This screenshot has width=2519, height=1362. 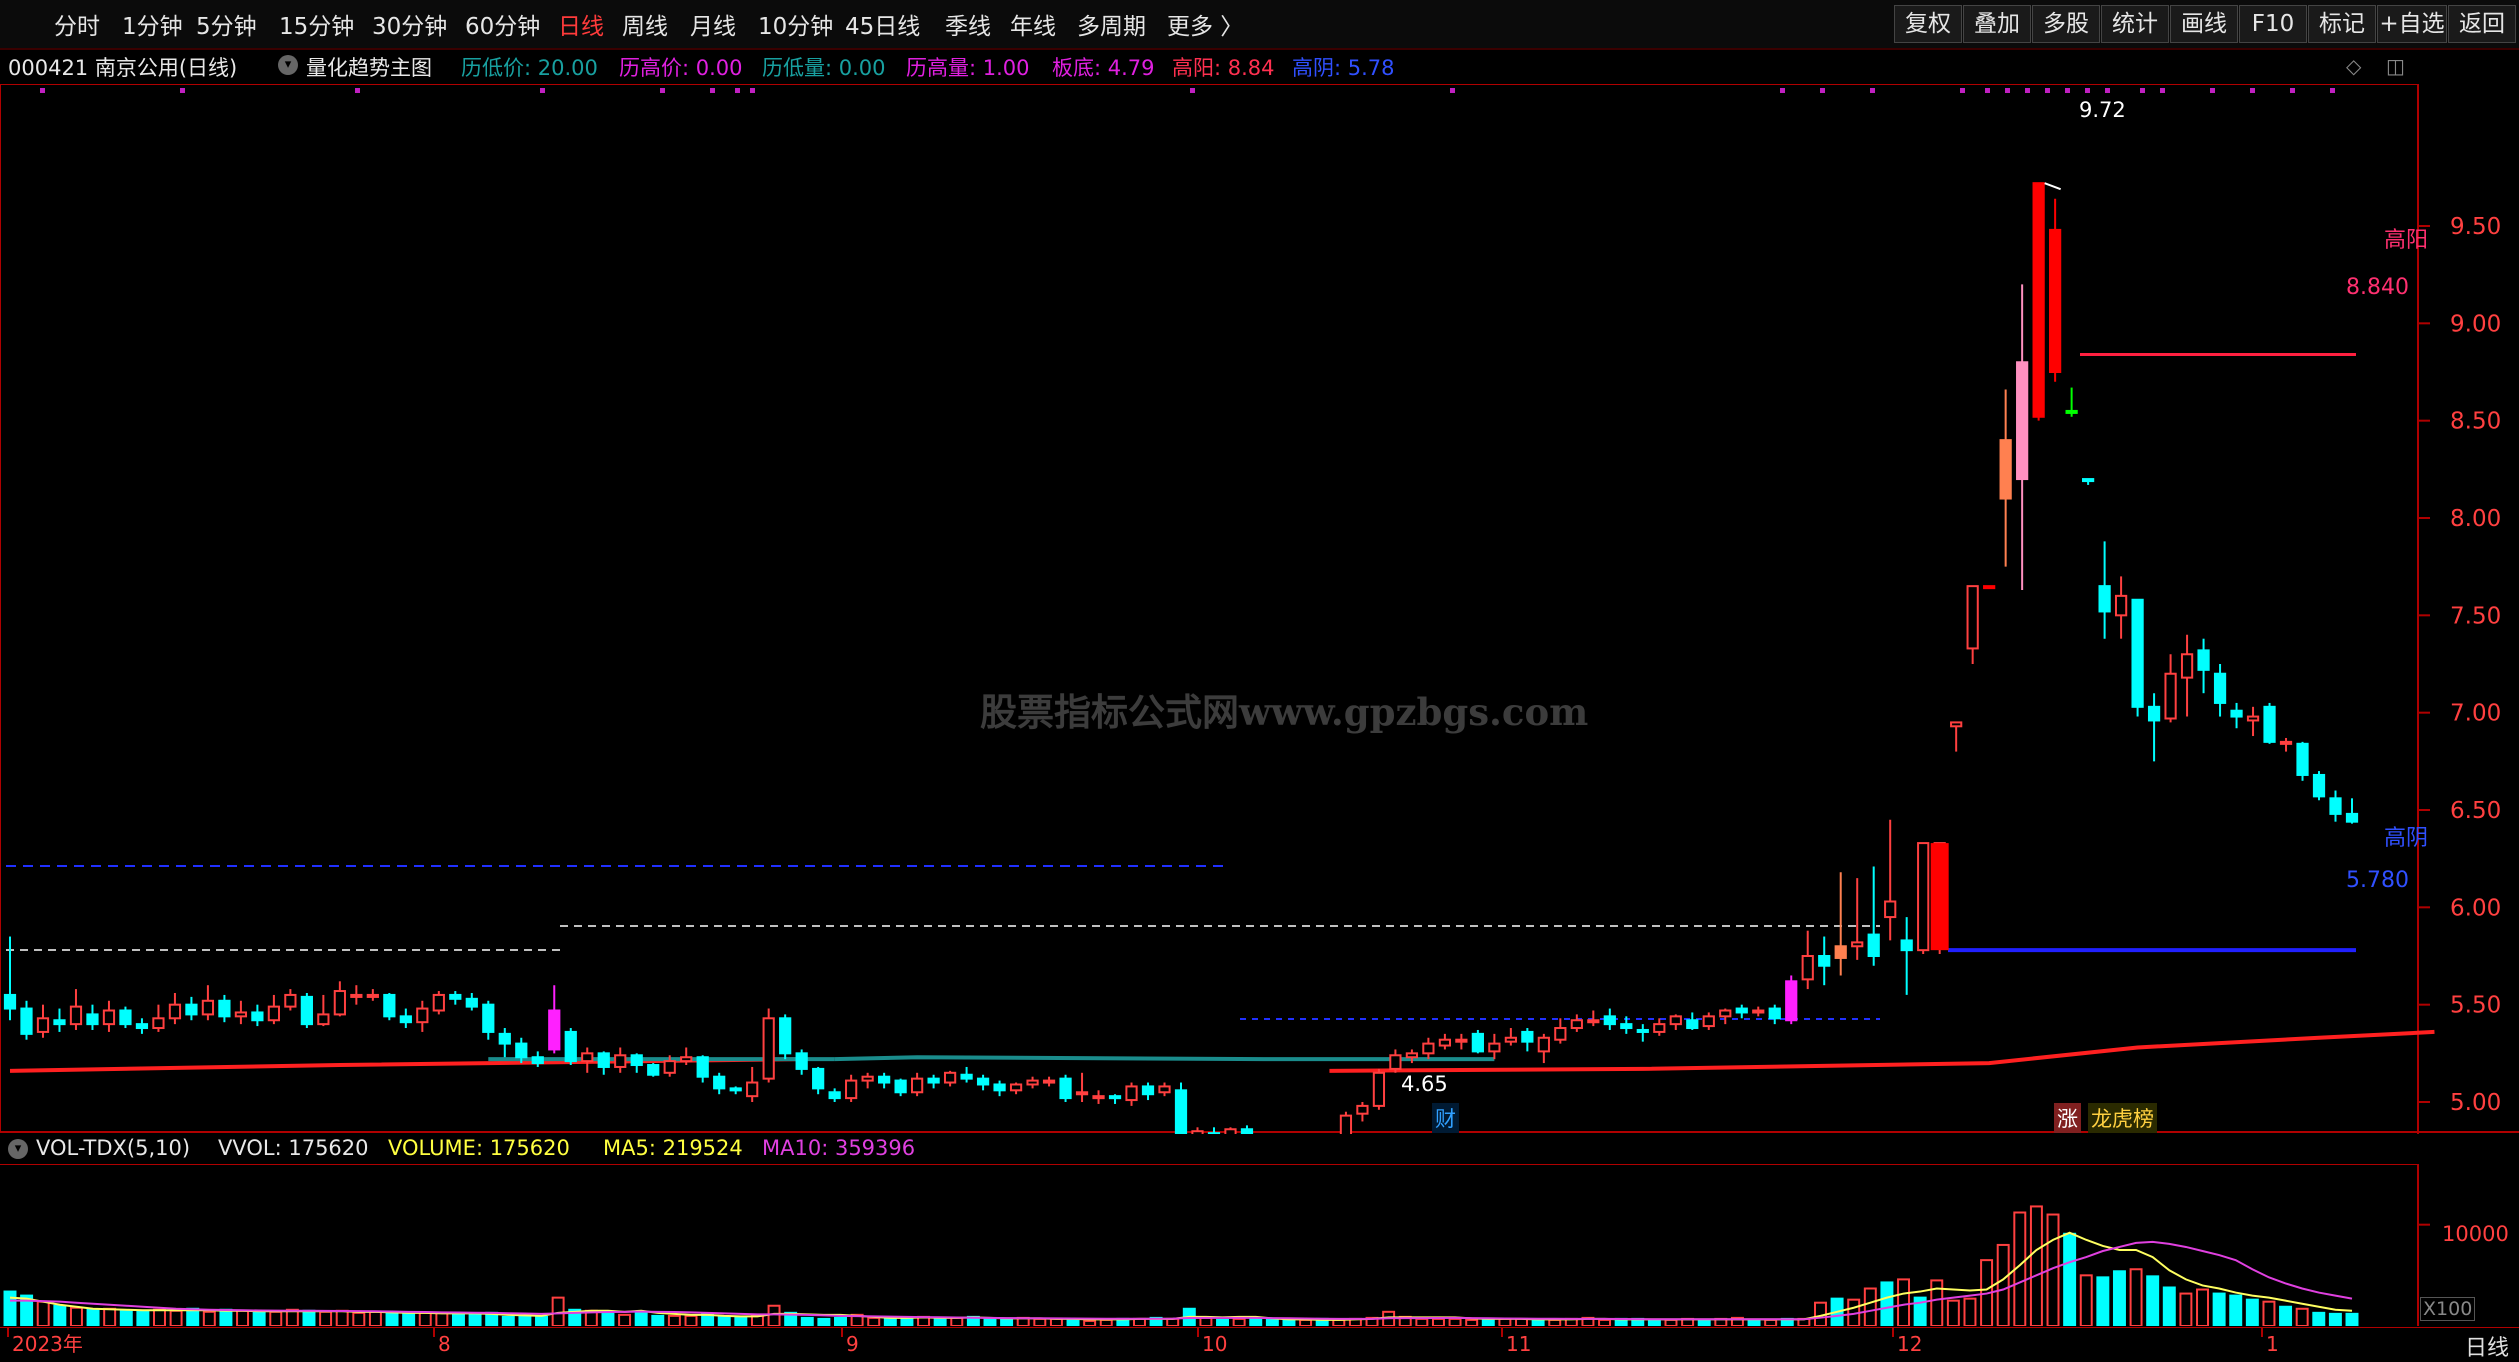 What do you see at coordinates (1445, 1118) in the screenshot?
I see `financial-event-badge: 财` at bounding box center [1445, 1118].